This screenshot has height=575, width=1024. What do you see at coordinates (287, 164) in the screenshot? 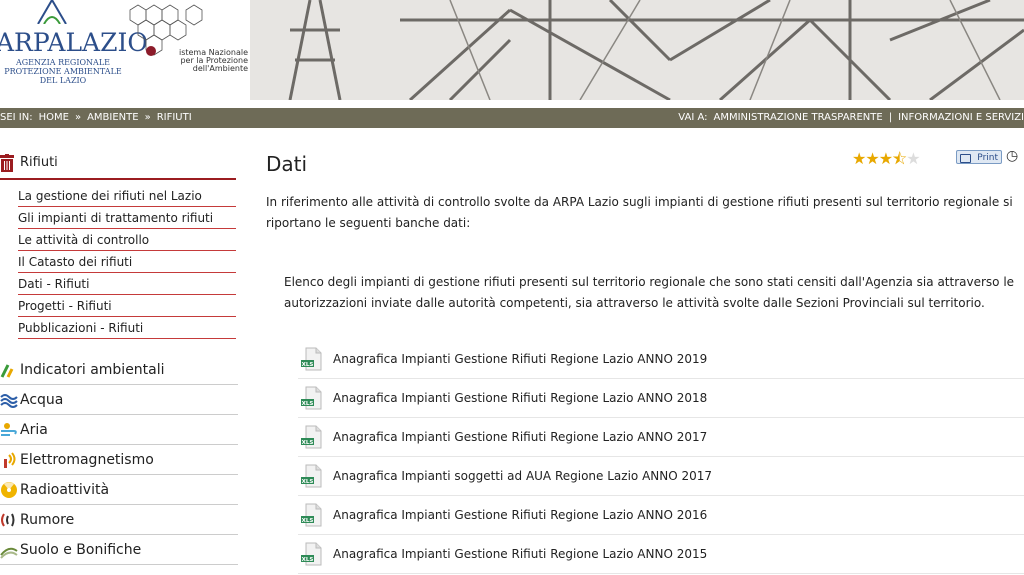
I see `page-title: Dati` at bounding box center [287, 164].